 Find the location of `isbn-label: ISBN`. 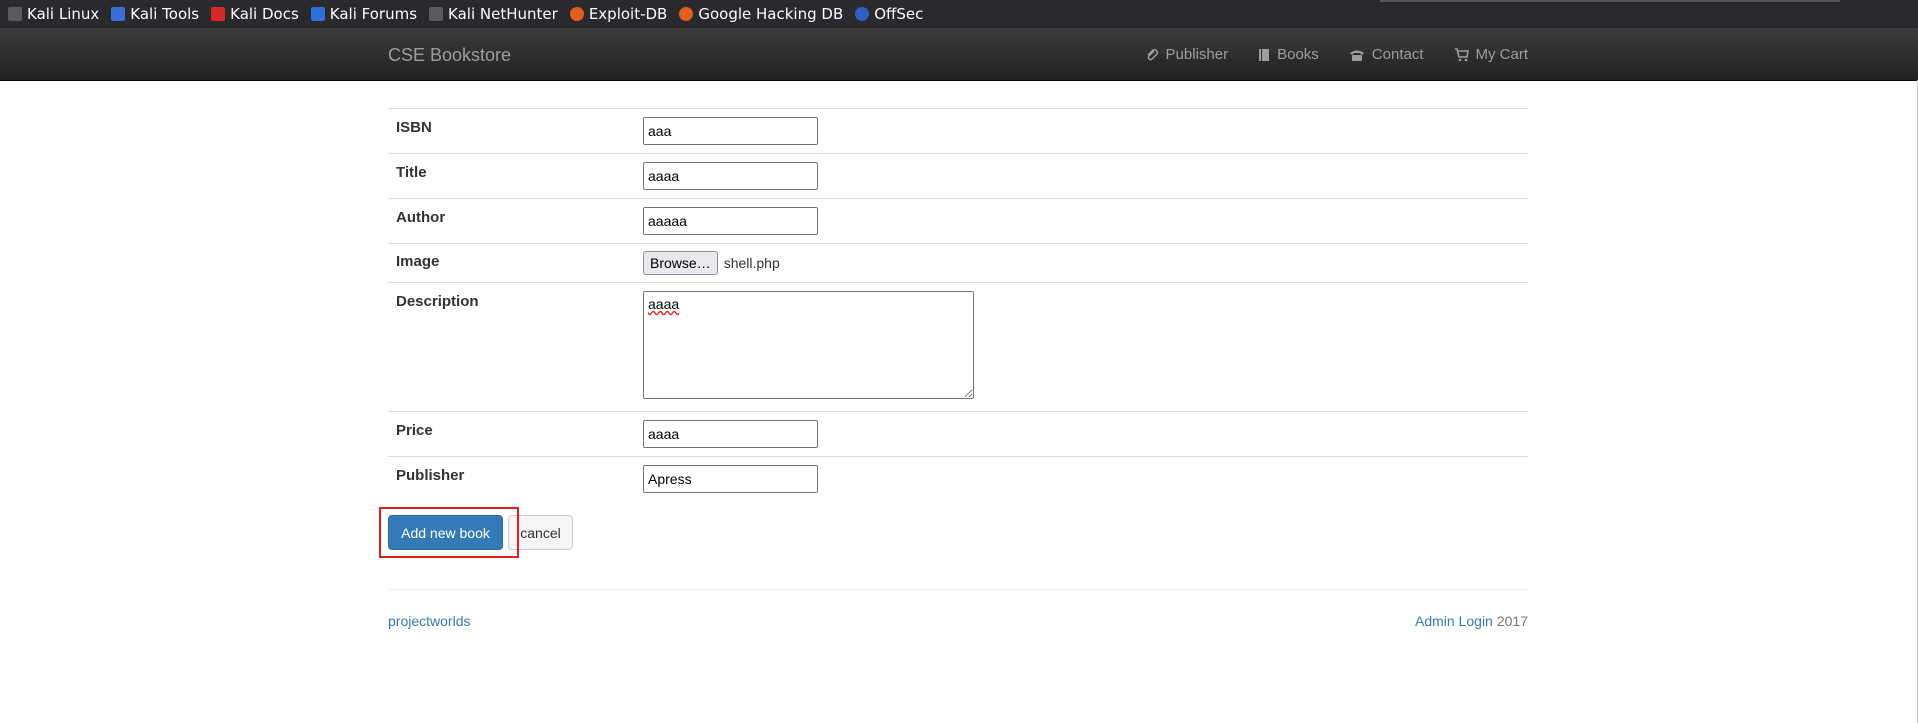

isbn-label: ISBN is located at coordinates (414, 127).